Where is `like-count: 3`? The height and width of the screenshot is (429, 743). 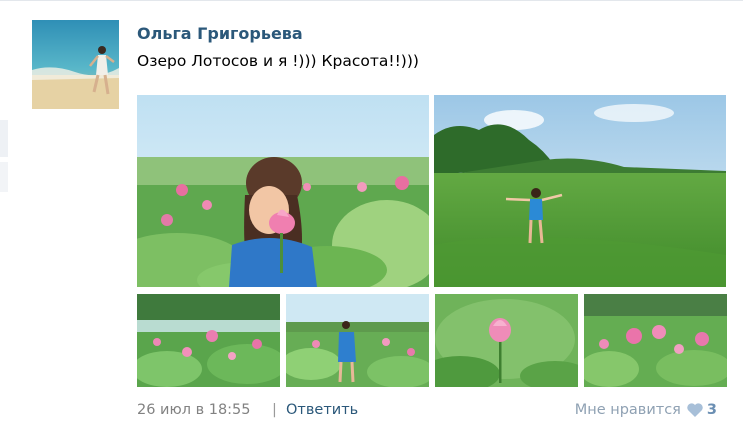 like-count: 3 is located at coordinates (711, 410).